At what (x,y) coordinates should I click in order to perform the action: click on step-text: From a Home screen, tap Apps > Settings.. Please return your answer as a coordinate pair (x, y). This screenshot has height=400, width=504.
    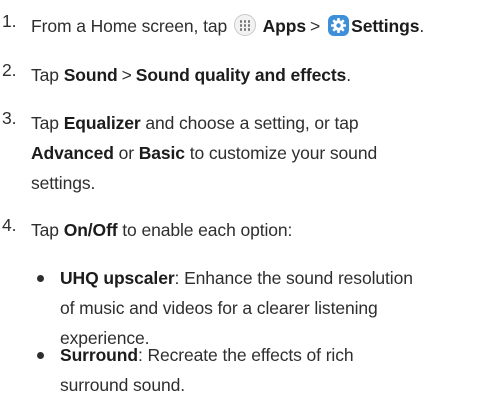
    Looking at the image, I should click on (227, 26).